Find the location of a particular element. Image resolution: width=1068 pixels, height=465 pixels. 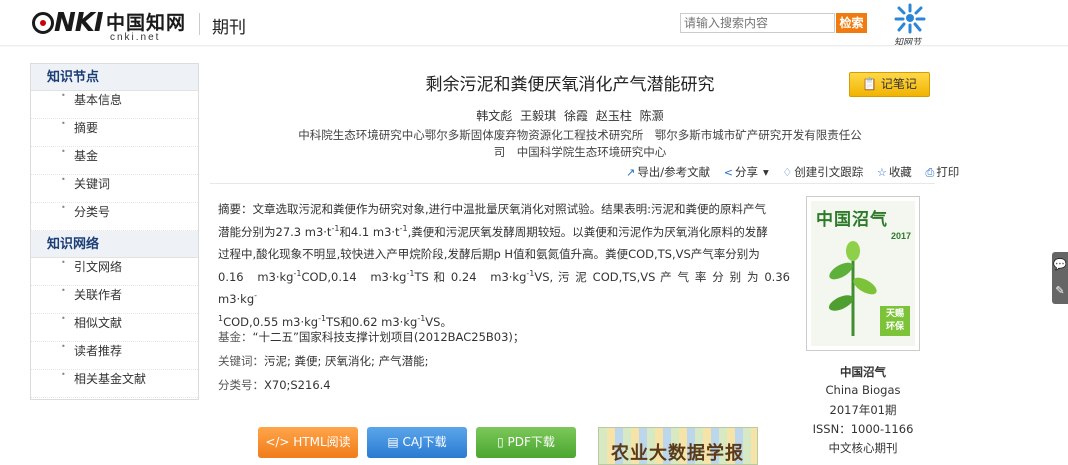

classification-value: X70;S216.4 is located at coordinates (297, 385).